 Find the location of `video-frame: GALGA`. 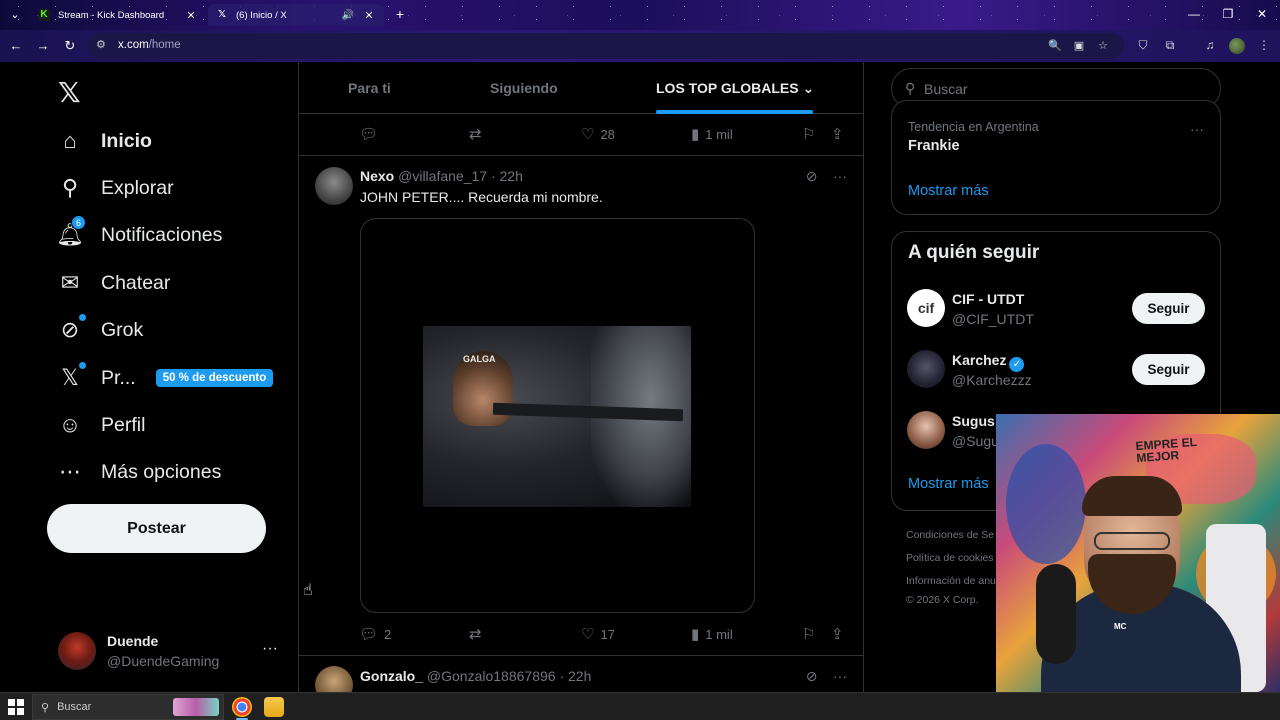

video-frame: GALGA is located at coordinates (557, 416).